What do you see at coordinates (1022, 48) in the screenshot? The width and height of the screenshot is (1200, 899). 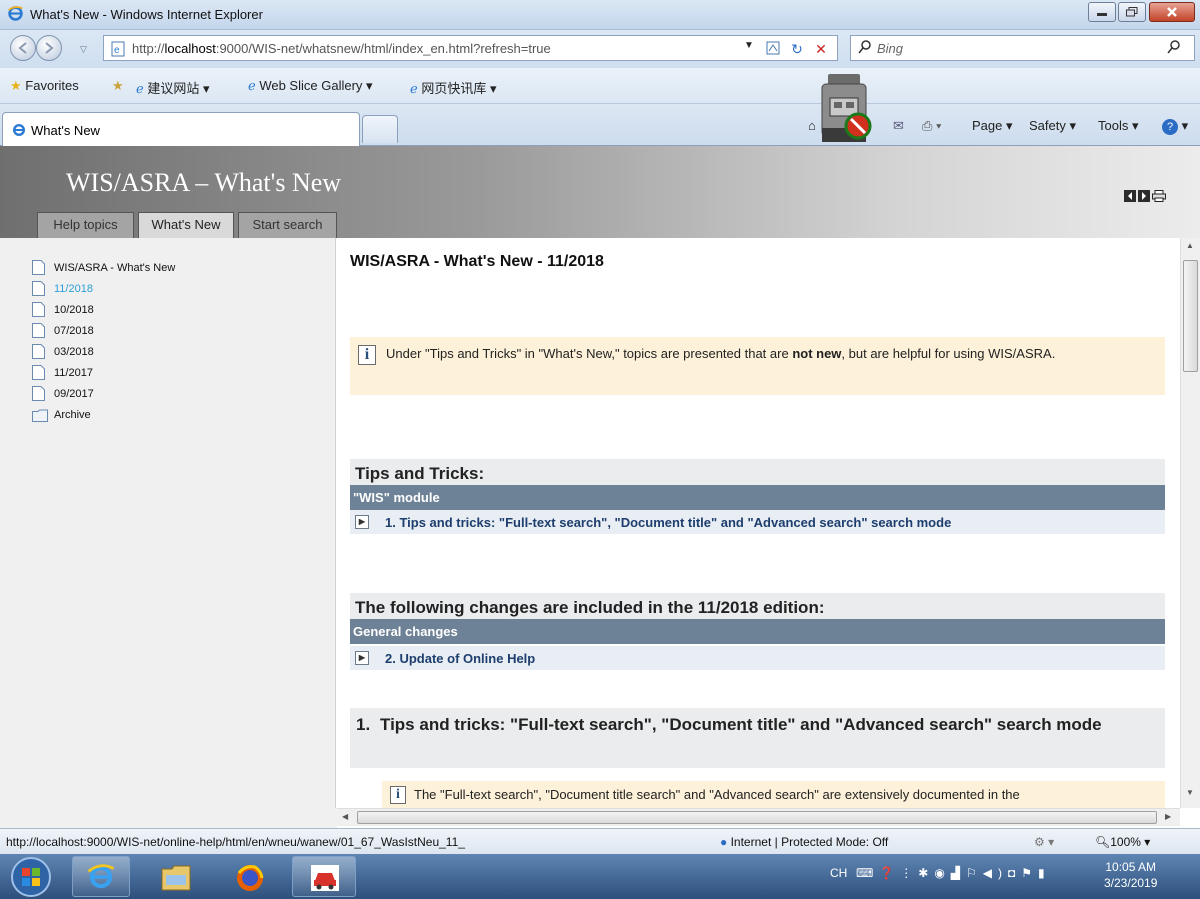 I see `search-box: Bing` at bounding box center [1022, 48].